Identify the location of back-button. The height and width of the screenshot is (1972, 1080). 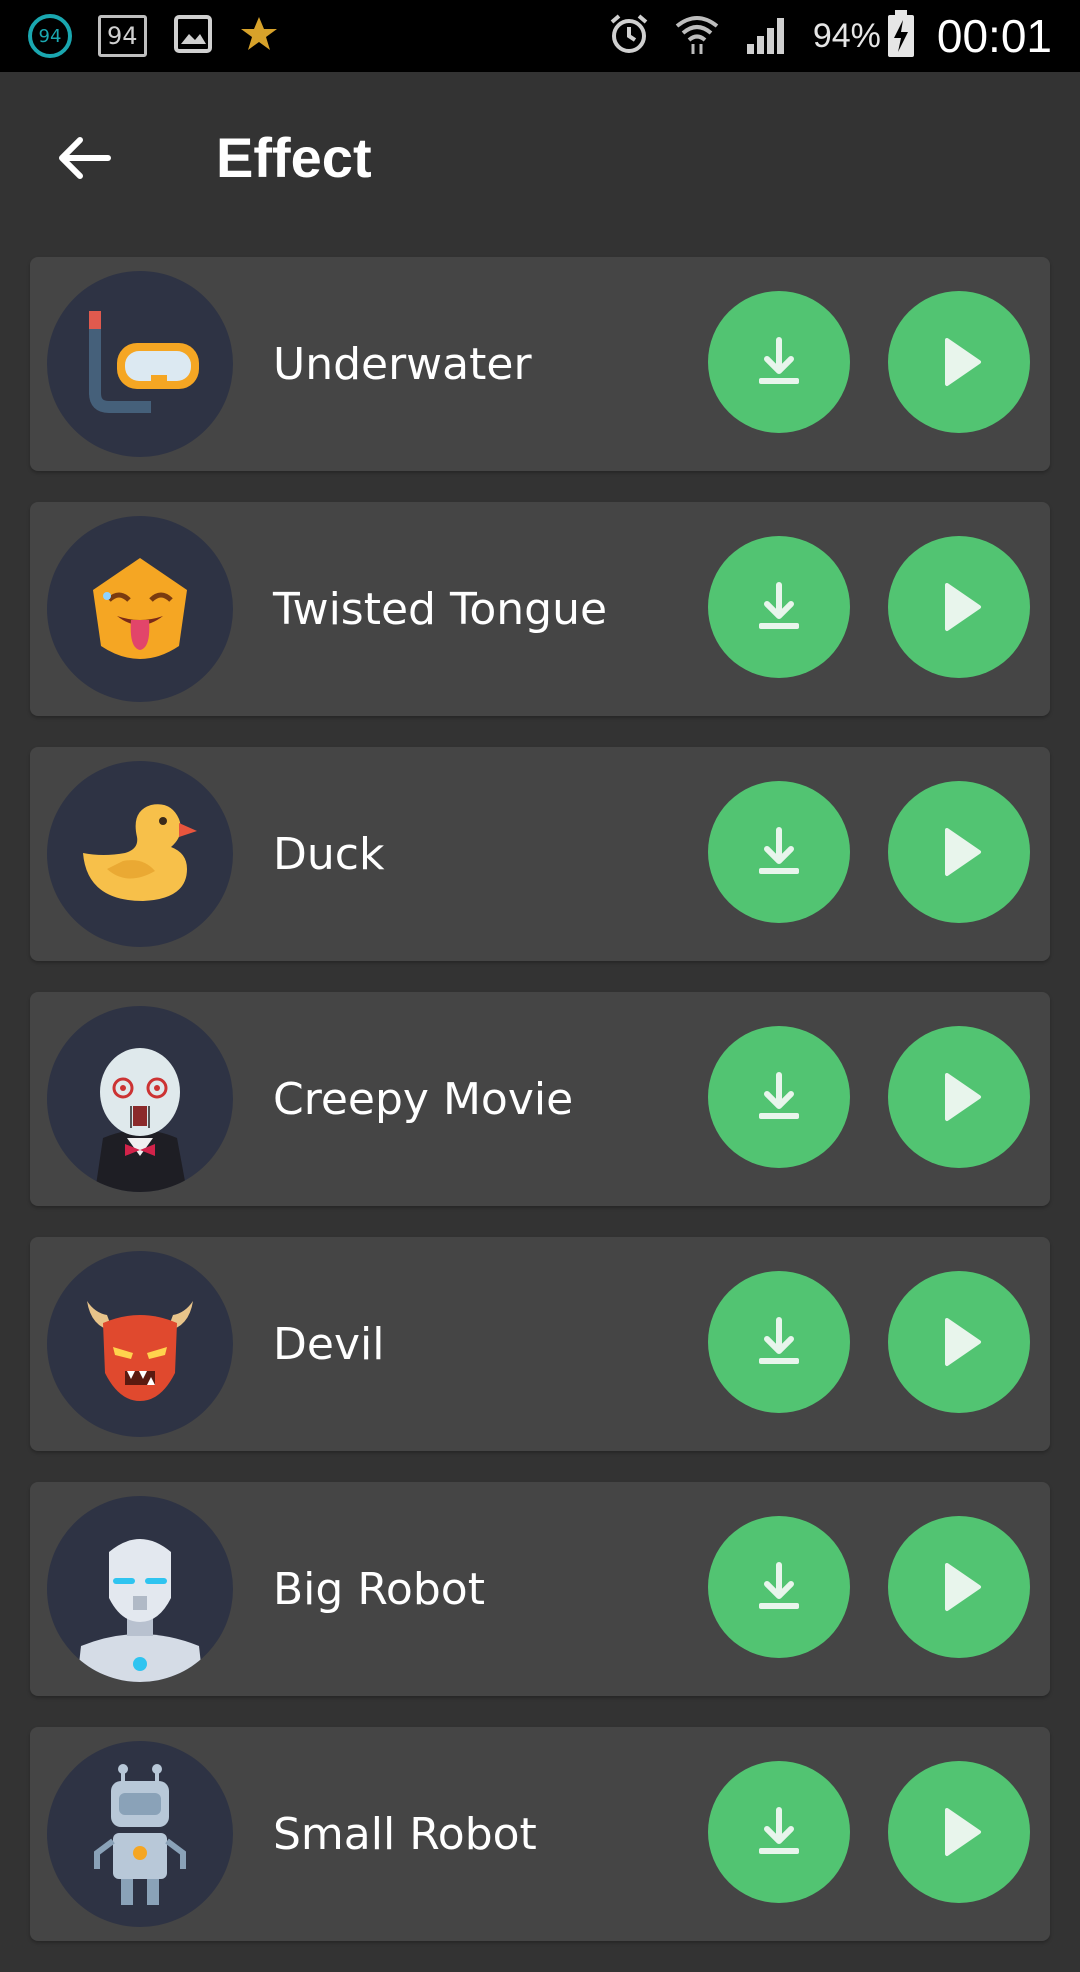
(84, 158).